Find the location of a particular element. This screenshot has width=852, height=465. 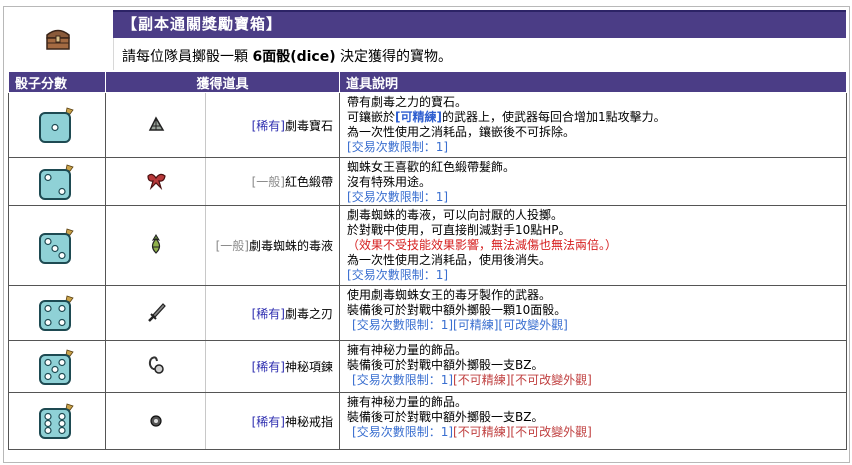

item-name: 劇毒寶石 is located at coordinates (309, 125).